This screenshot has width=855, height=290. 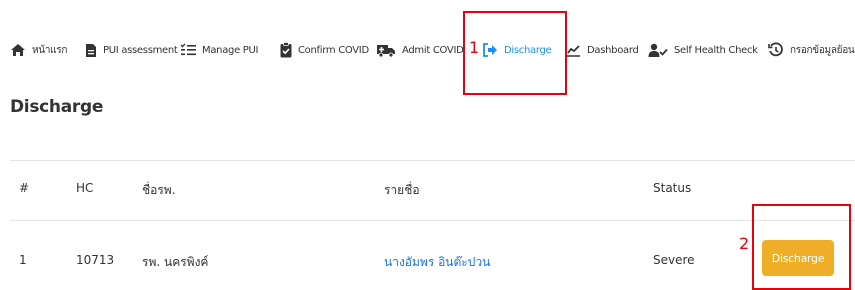 What do you see at coordinates (140, 50) in the screenshot?
I see `nav-item-label: PUI assessment` at bounding box center [140, 50].